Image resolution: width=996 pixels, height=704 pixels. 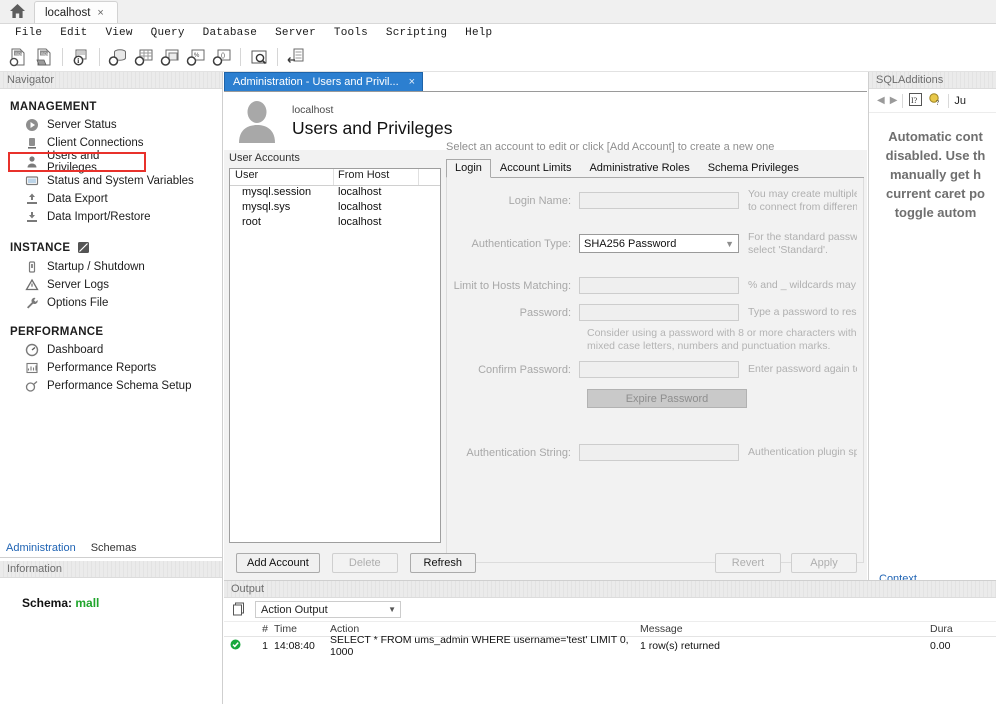 What do you see at coordinates (536, 168) in the screenshot?
I see `tab-account-limits: Account Limits` at bounding box center [536, 168].